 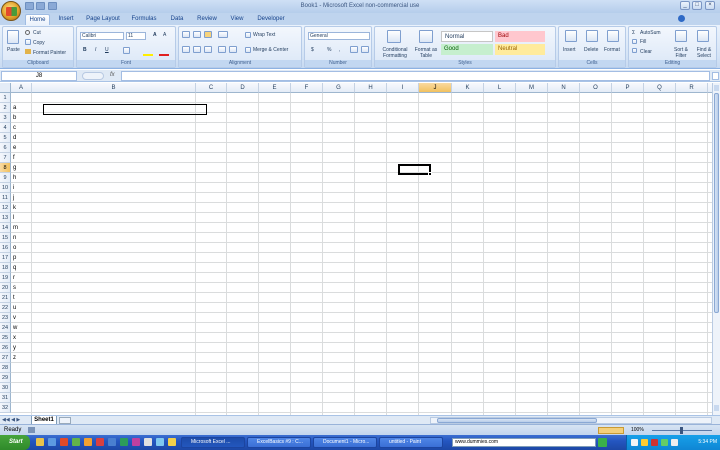 I want to click on paste-icon, so click(x=13, y=37).